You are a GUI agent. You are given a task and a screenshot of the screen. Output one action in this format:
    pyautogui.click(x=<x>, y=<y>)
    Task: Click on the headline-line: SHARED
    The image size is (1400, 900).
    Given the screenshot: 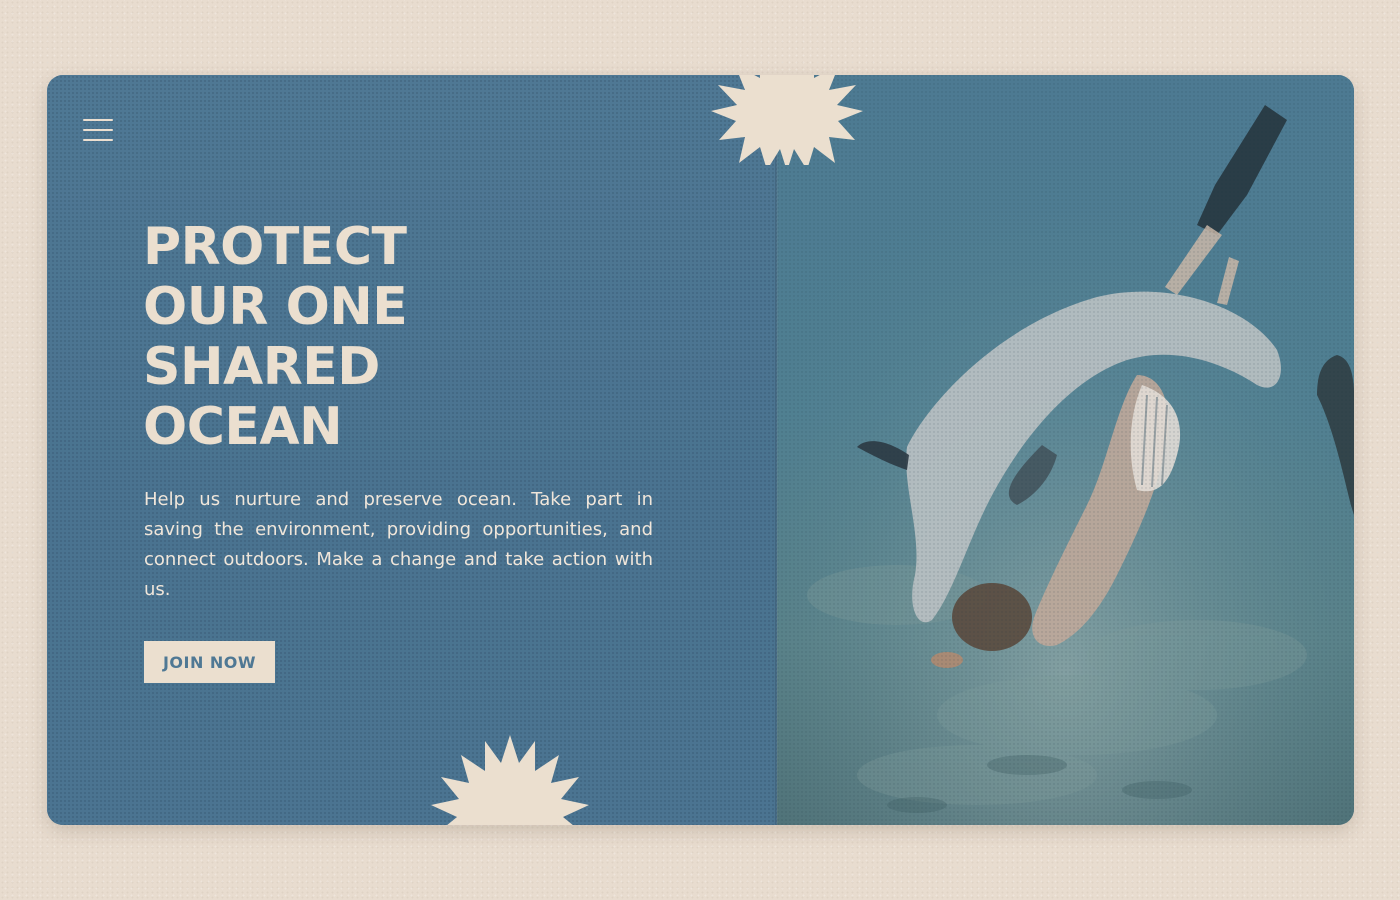 What is the action you would take?
    pyautogui.click(x=261, y=367)
    